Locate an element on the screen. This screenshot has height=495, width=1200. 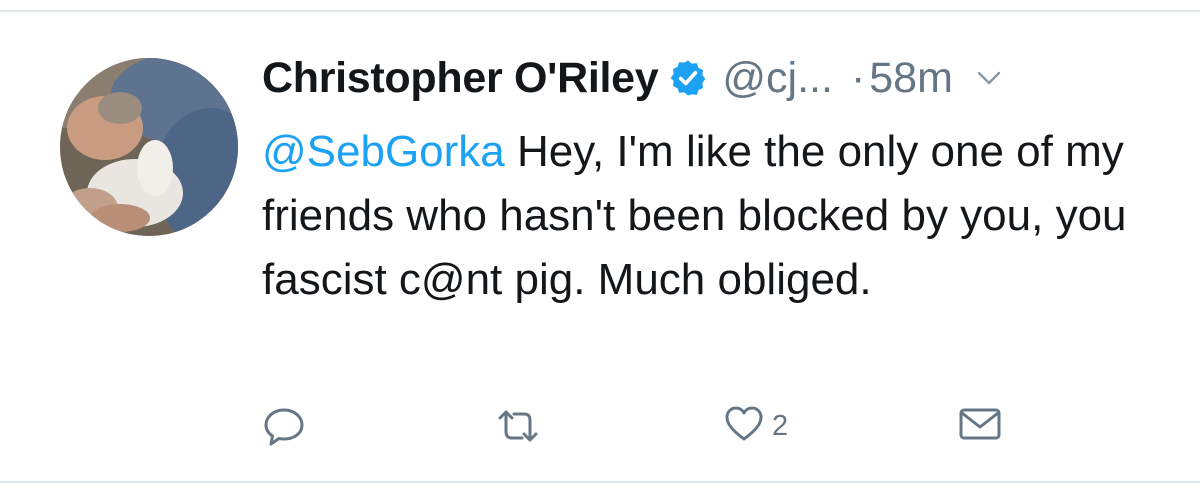
timestamp: 58m is located at coordinates (911, 78).